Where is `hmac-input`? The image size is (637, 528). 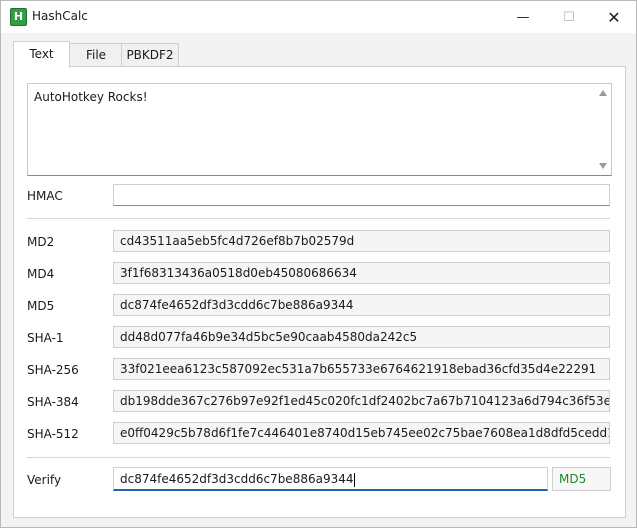
hmac-input is located at coordinates (361, 195).